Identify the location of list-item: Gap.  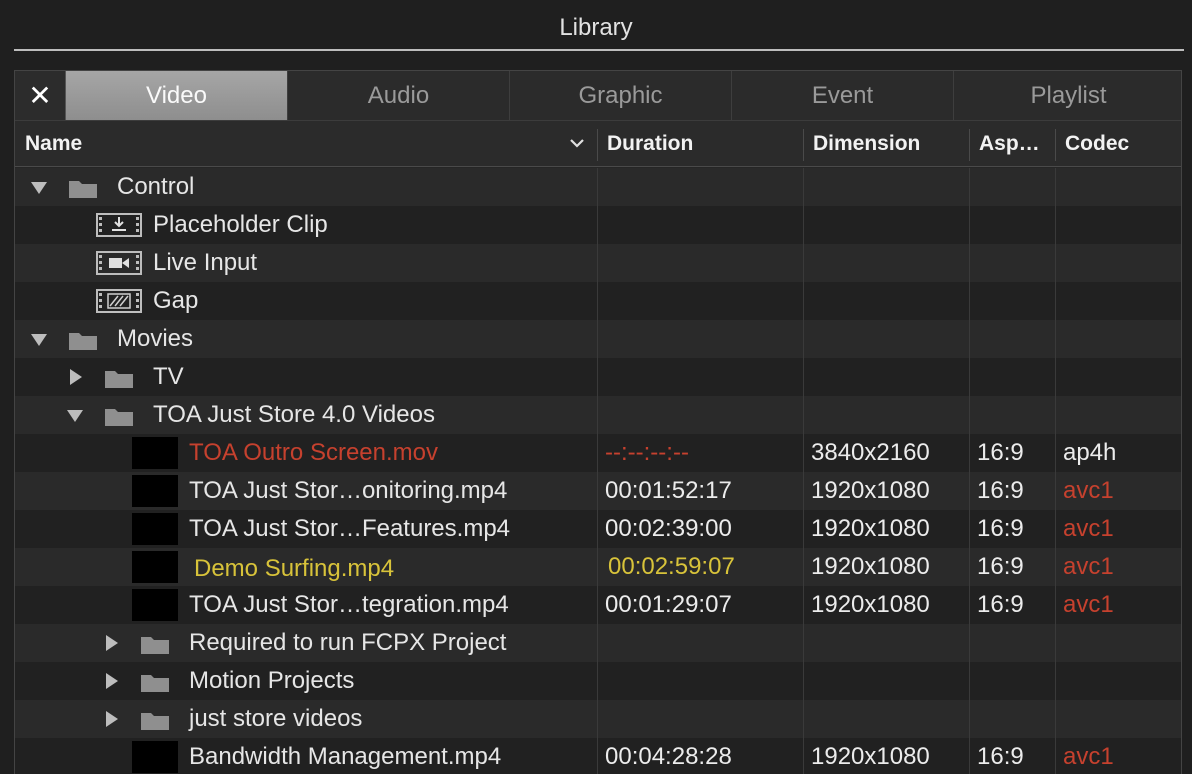
(598, 301).